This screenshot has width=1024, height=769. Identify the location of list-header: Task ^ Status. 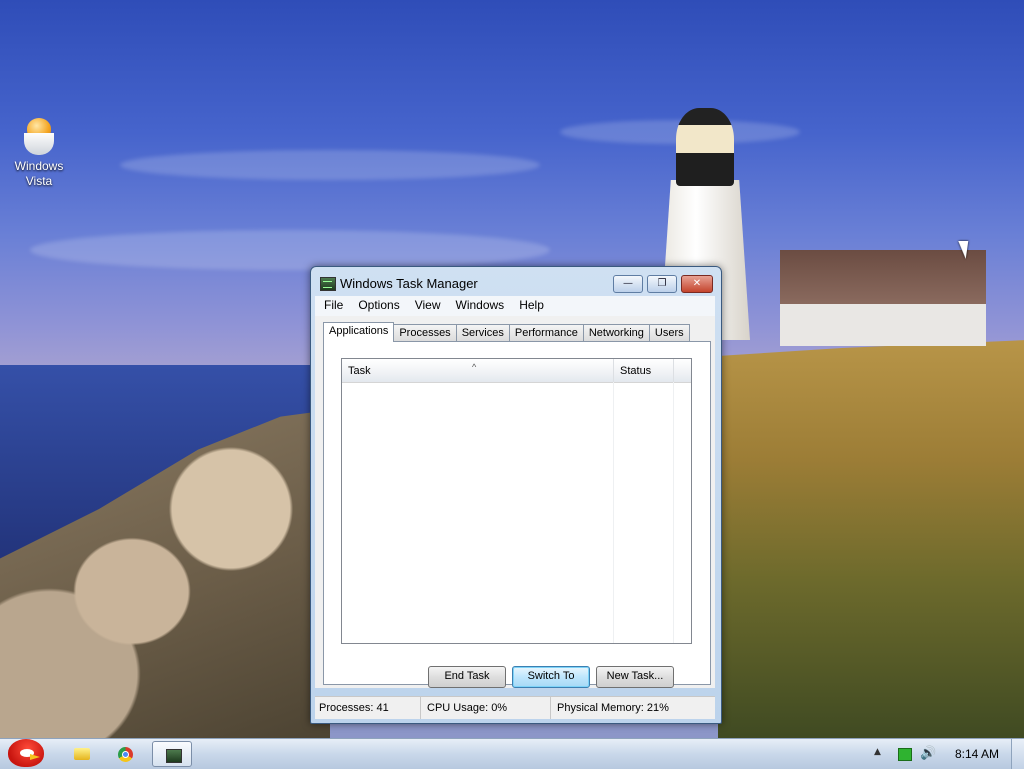
(516, 371).